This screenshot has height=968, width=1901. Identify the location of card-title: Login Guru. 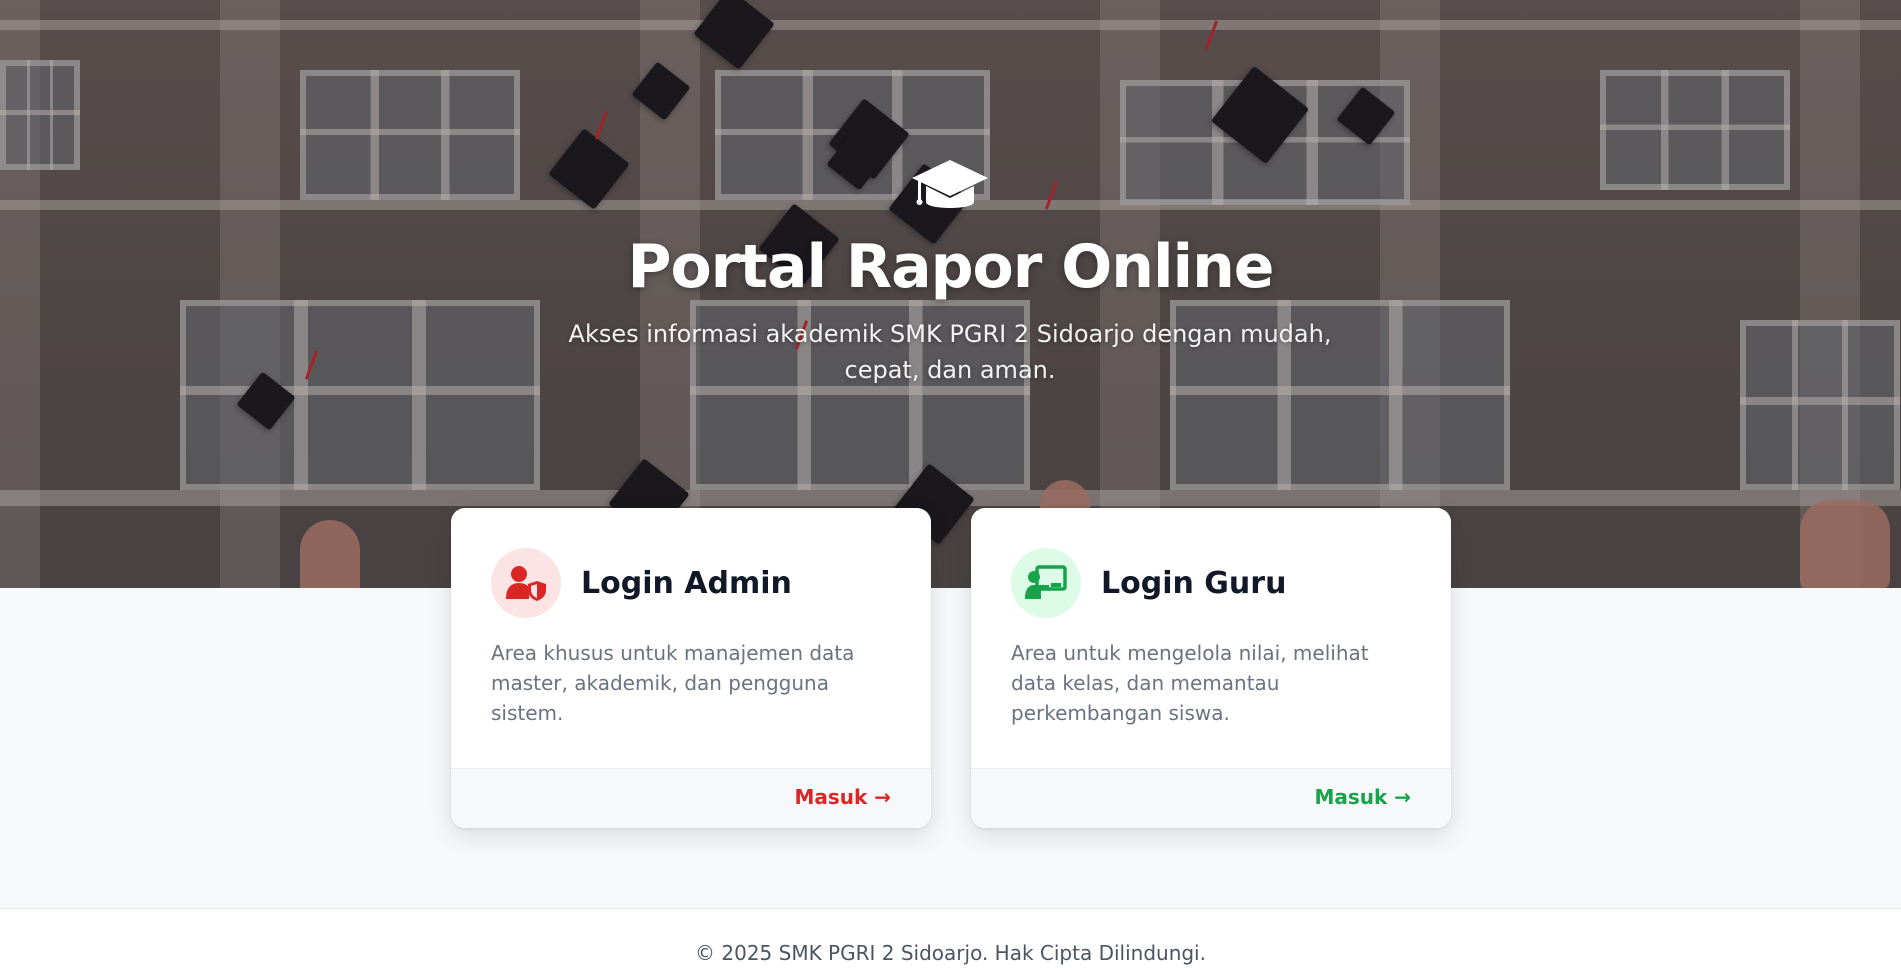
(1194, 583).